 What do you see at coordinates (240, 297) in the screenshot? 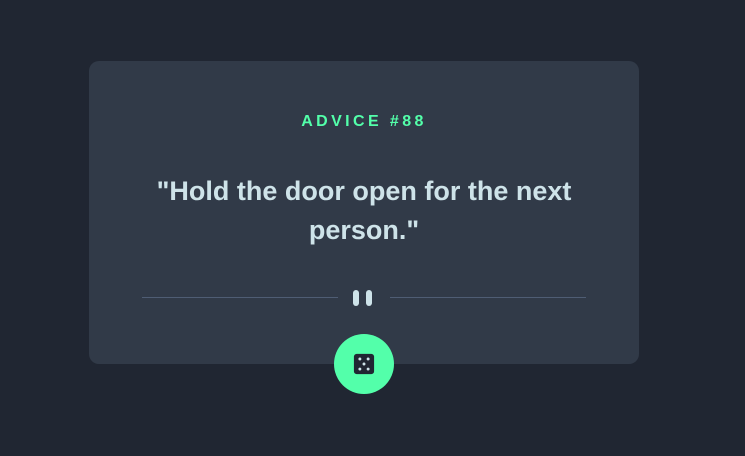
I see `divider-line-left` at bounding box center [240, 297].